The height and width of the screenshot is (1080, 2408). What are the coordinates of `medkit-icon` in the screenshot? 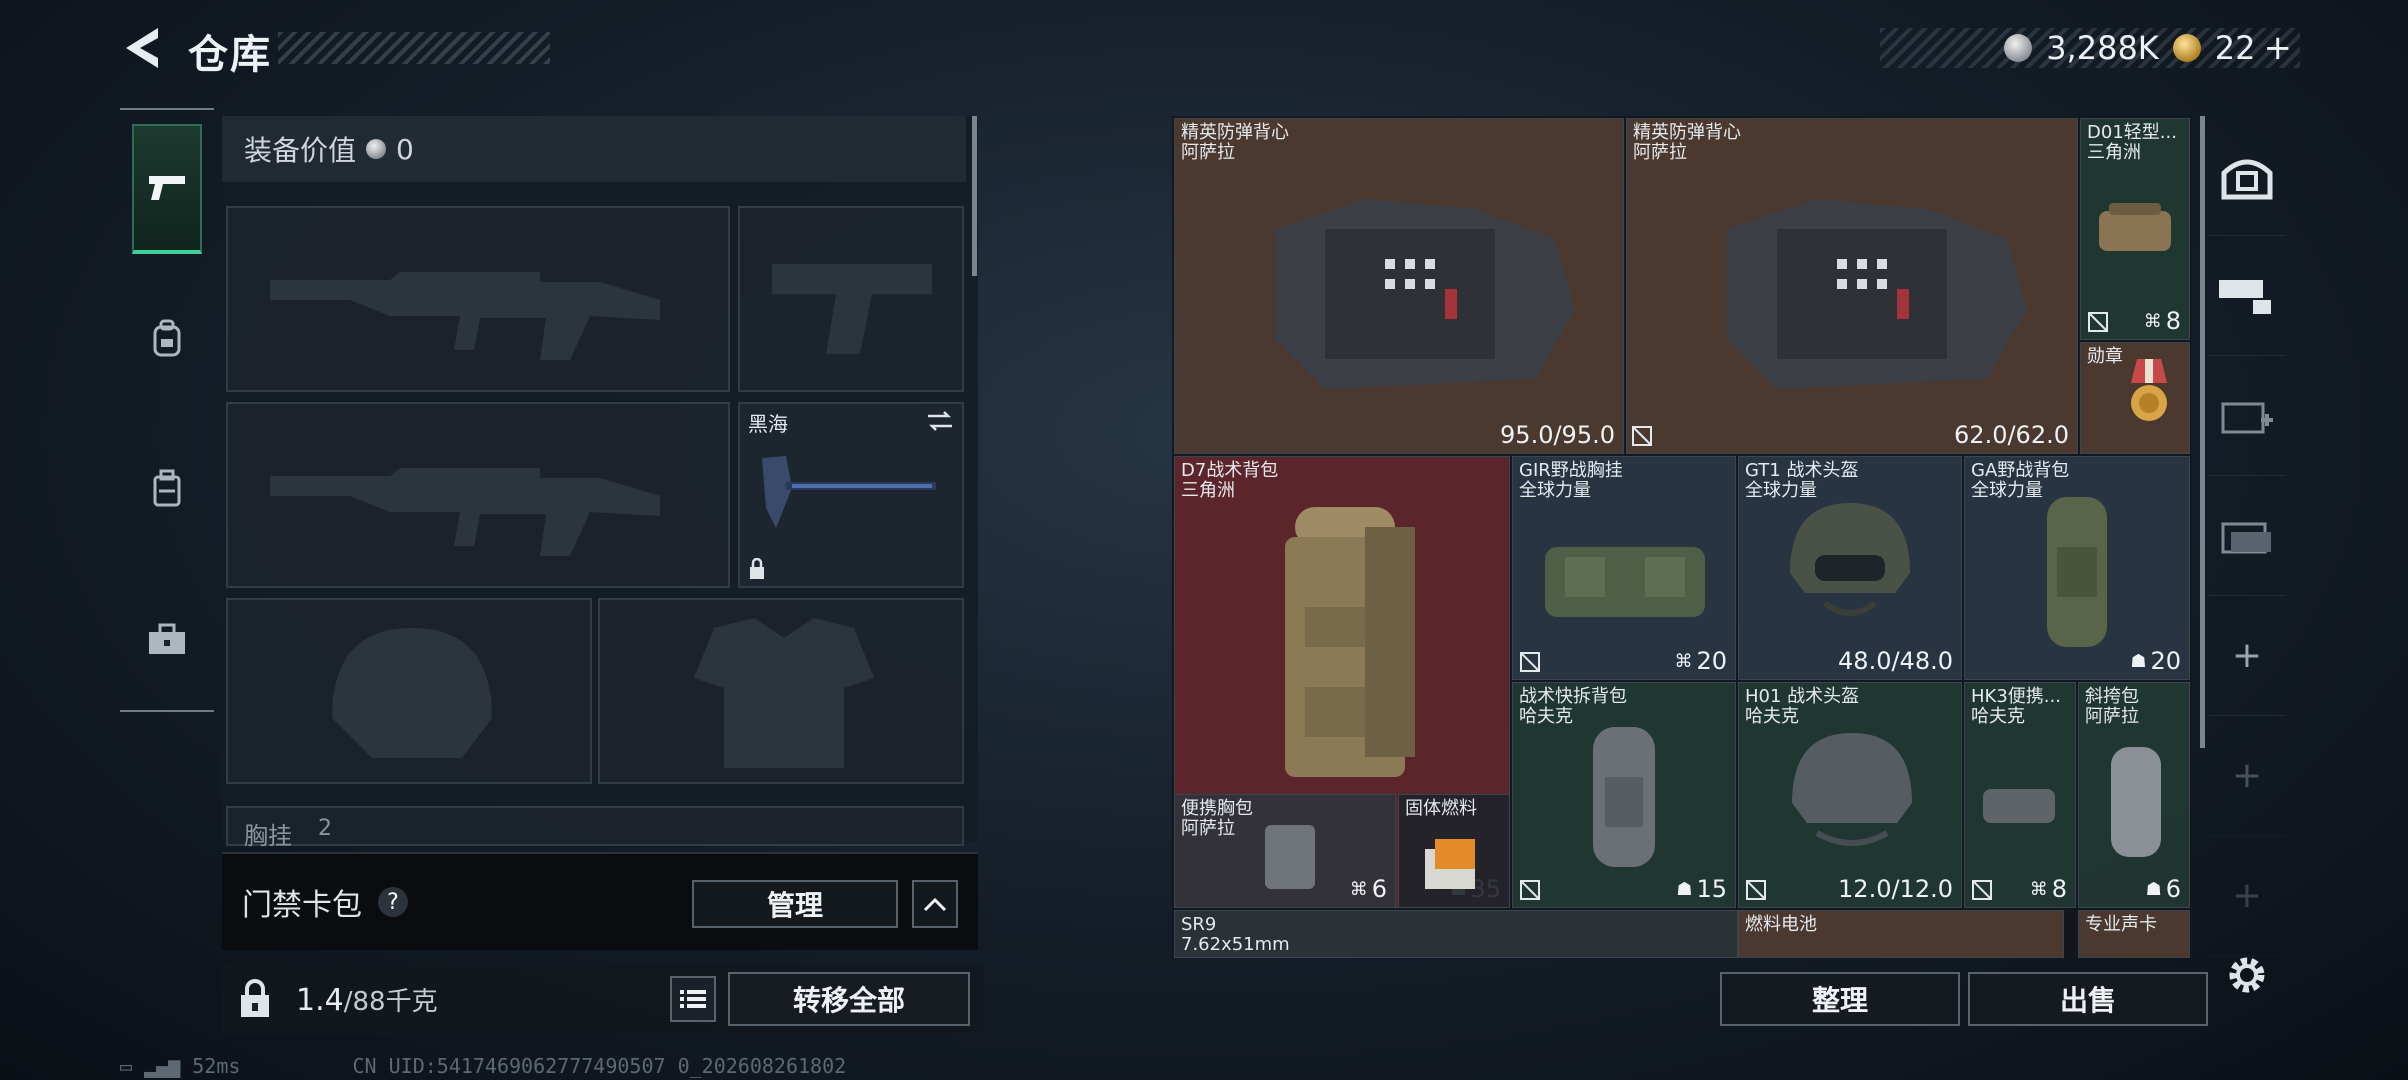 It's located at (2247, 417).